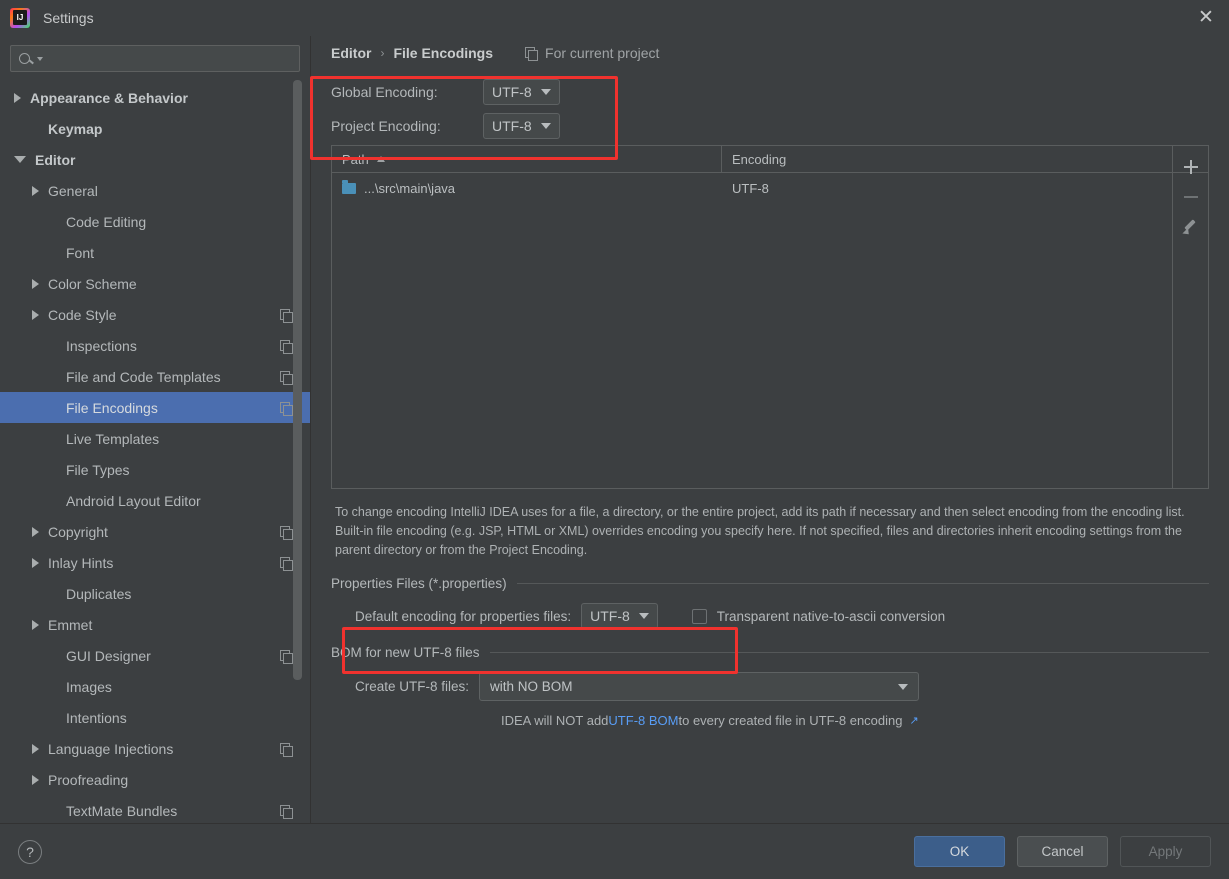  I want to click on search-input, so click(171, 58).